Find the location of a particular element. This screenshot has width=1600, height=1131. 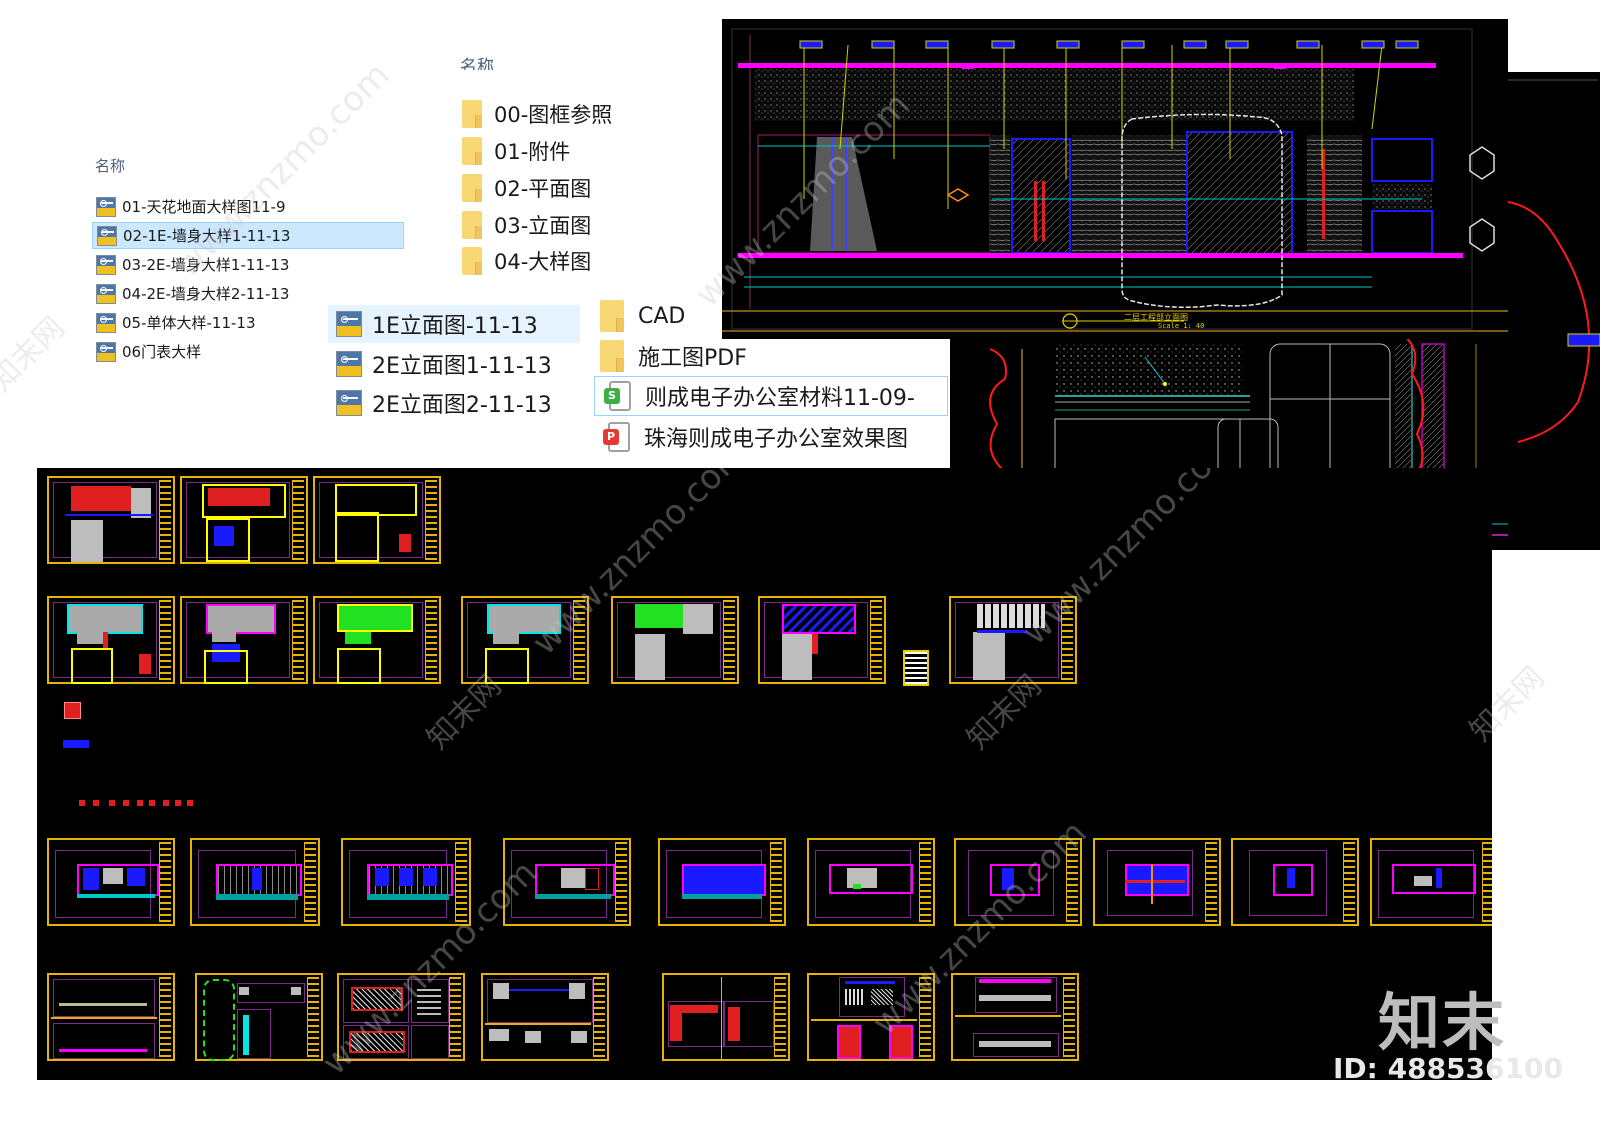

file-item: 05-单体大样-11-13 is located at coordinates (207, 322).